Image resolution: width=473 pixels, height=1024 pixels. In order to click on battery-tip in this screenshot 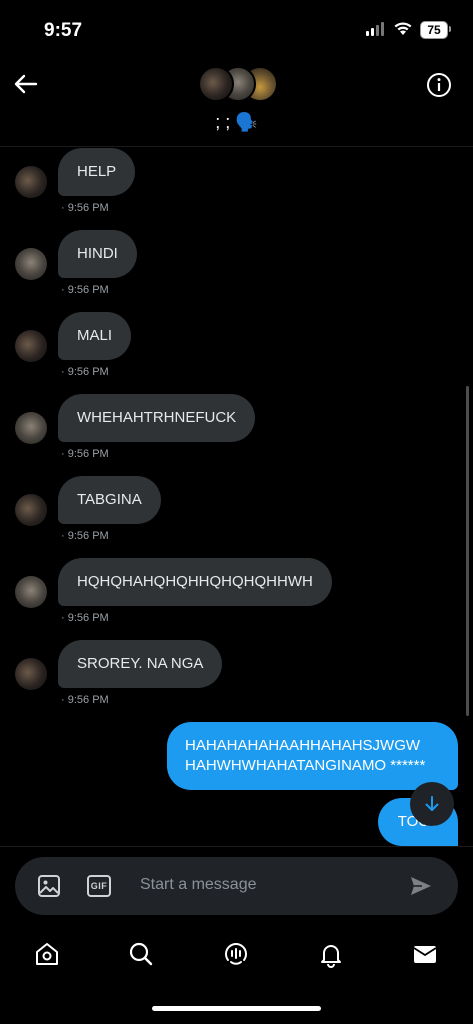, I will do `click(450, 29)`.